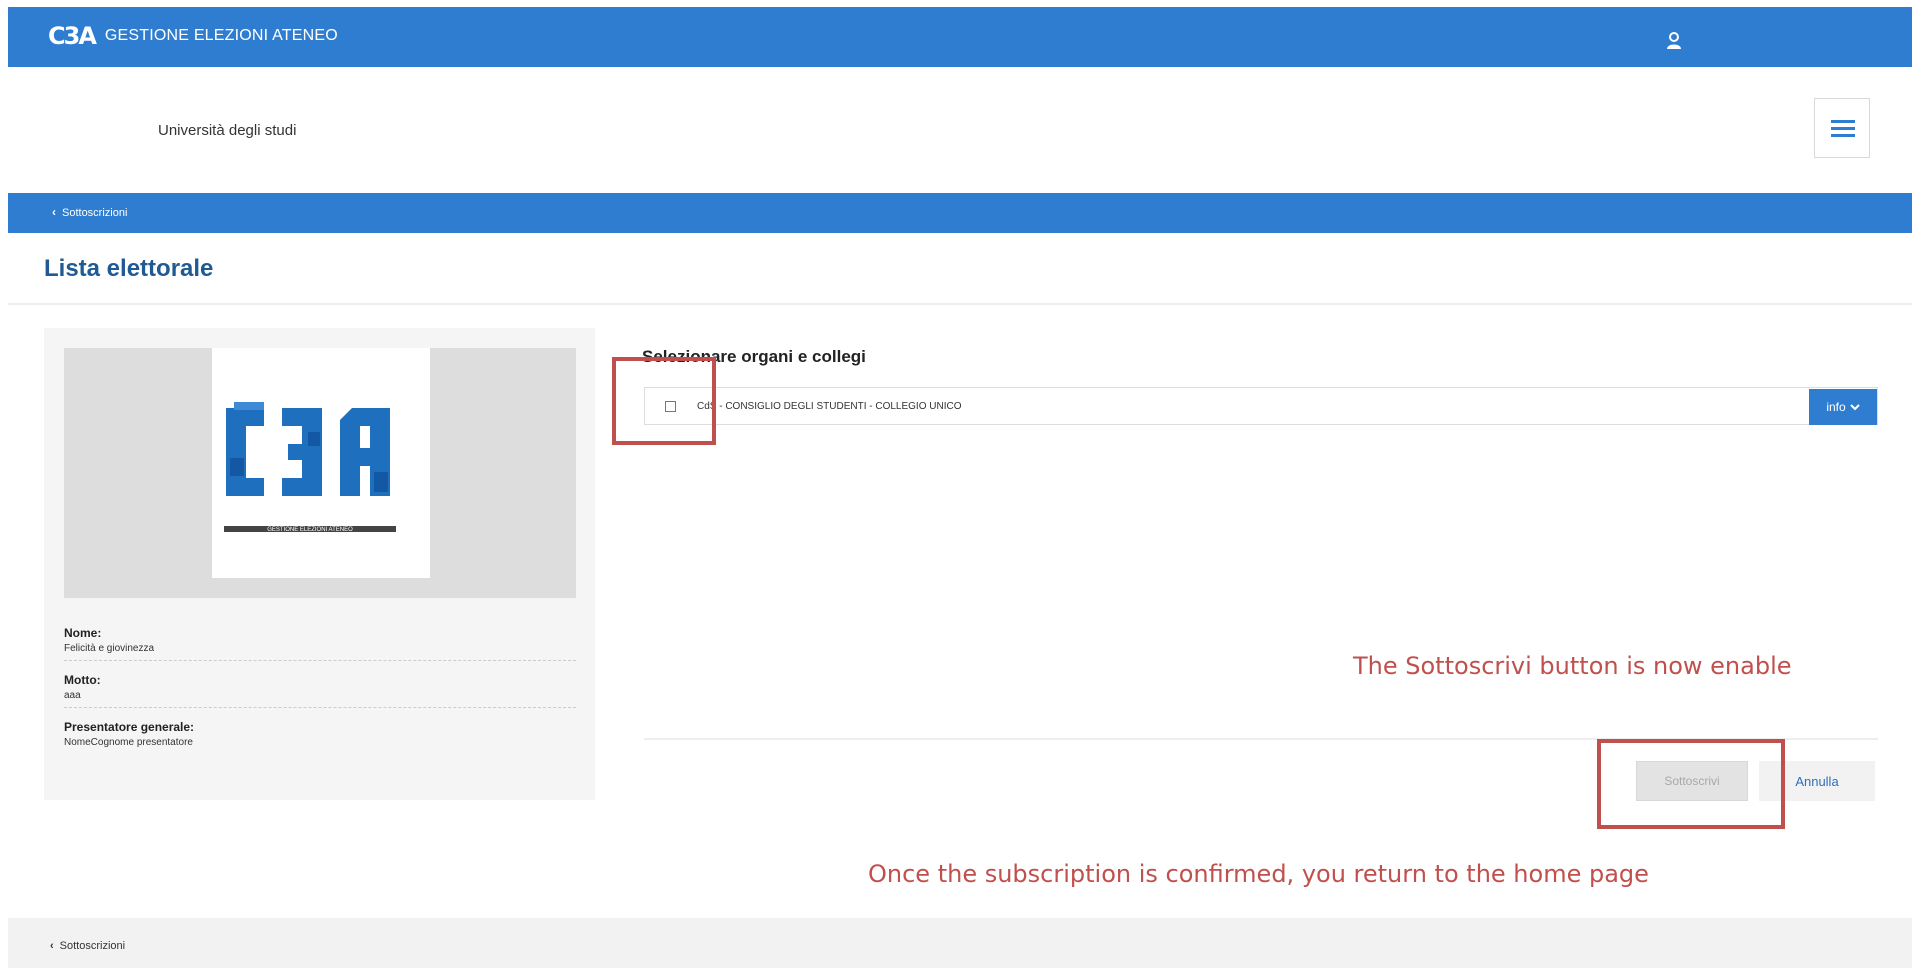 This screenshot has width=1912, height=968. Describe the element at coordinates (664, 401) in the screenshot. I see `annotation-highlight-checkbox` at that location.